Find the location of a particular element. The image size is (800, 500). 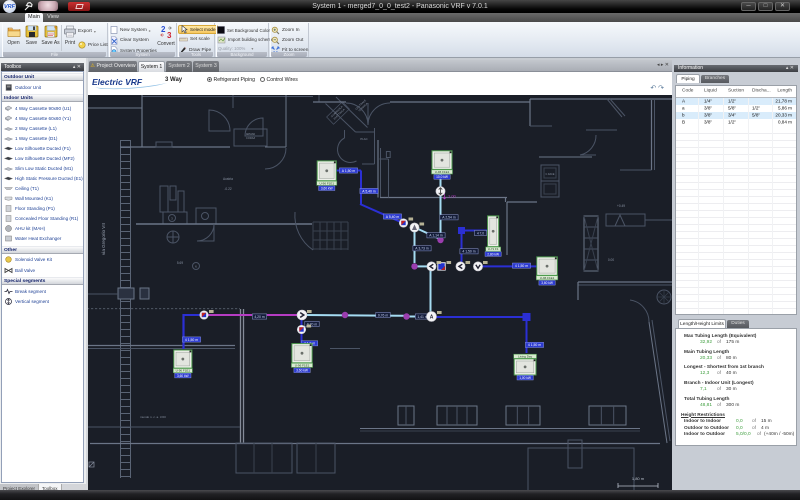

svg-text: ARMAD is located at coordinates (250, 134).